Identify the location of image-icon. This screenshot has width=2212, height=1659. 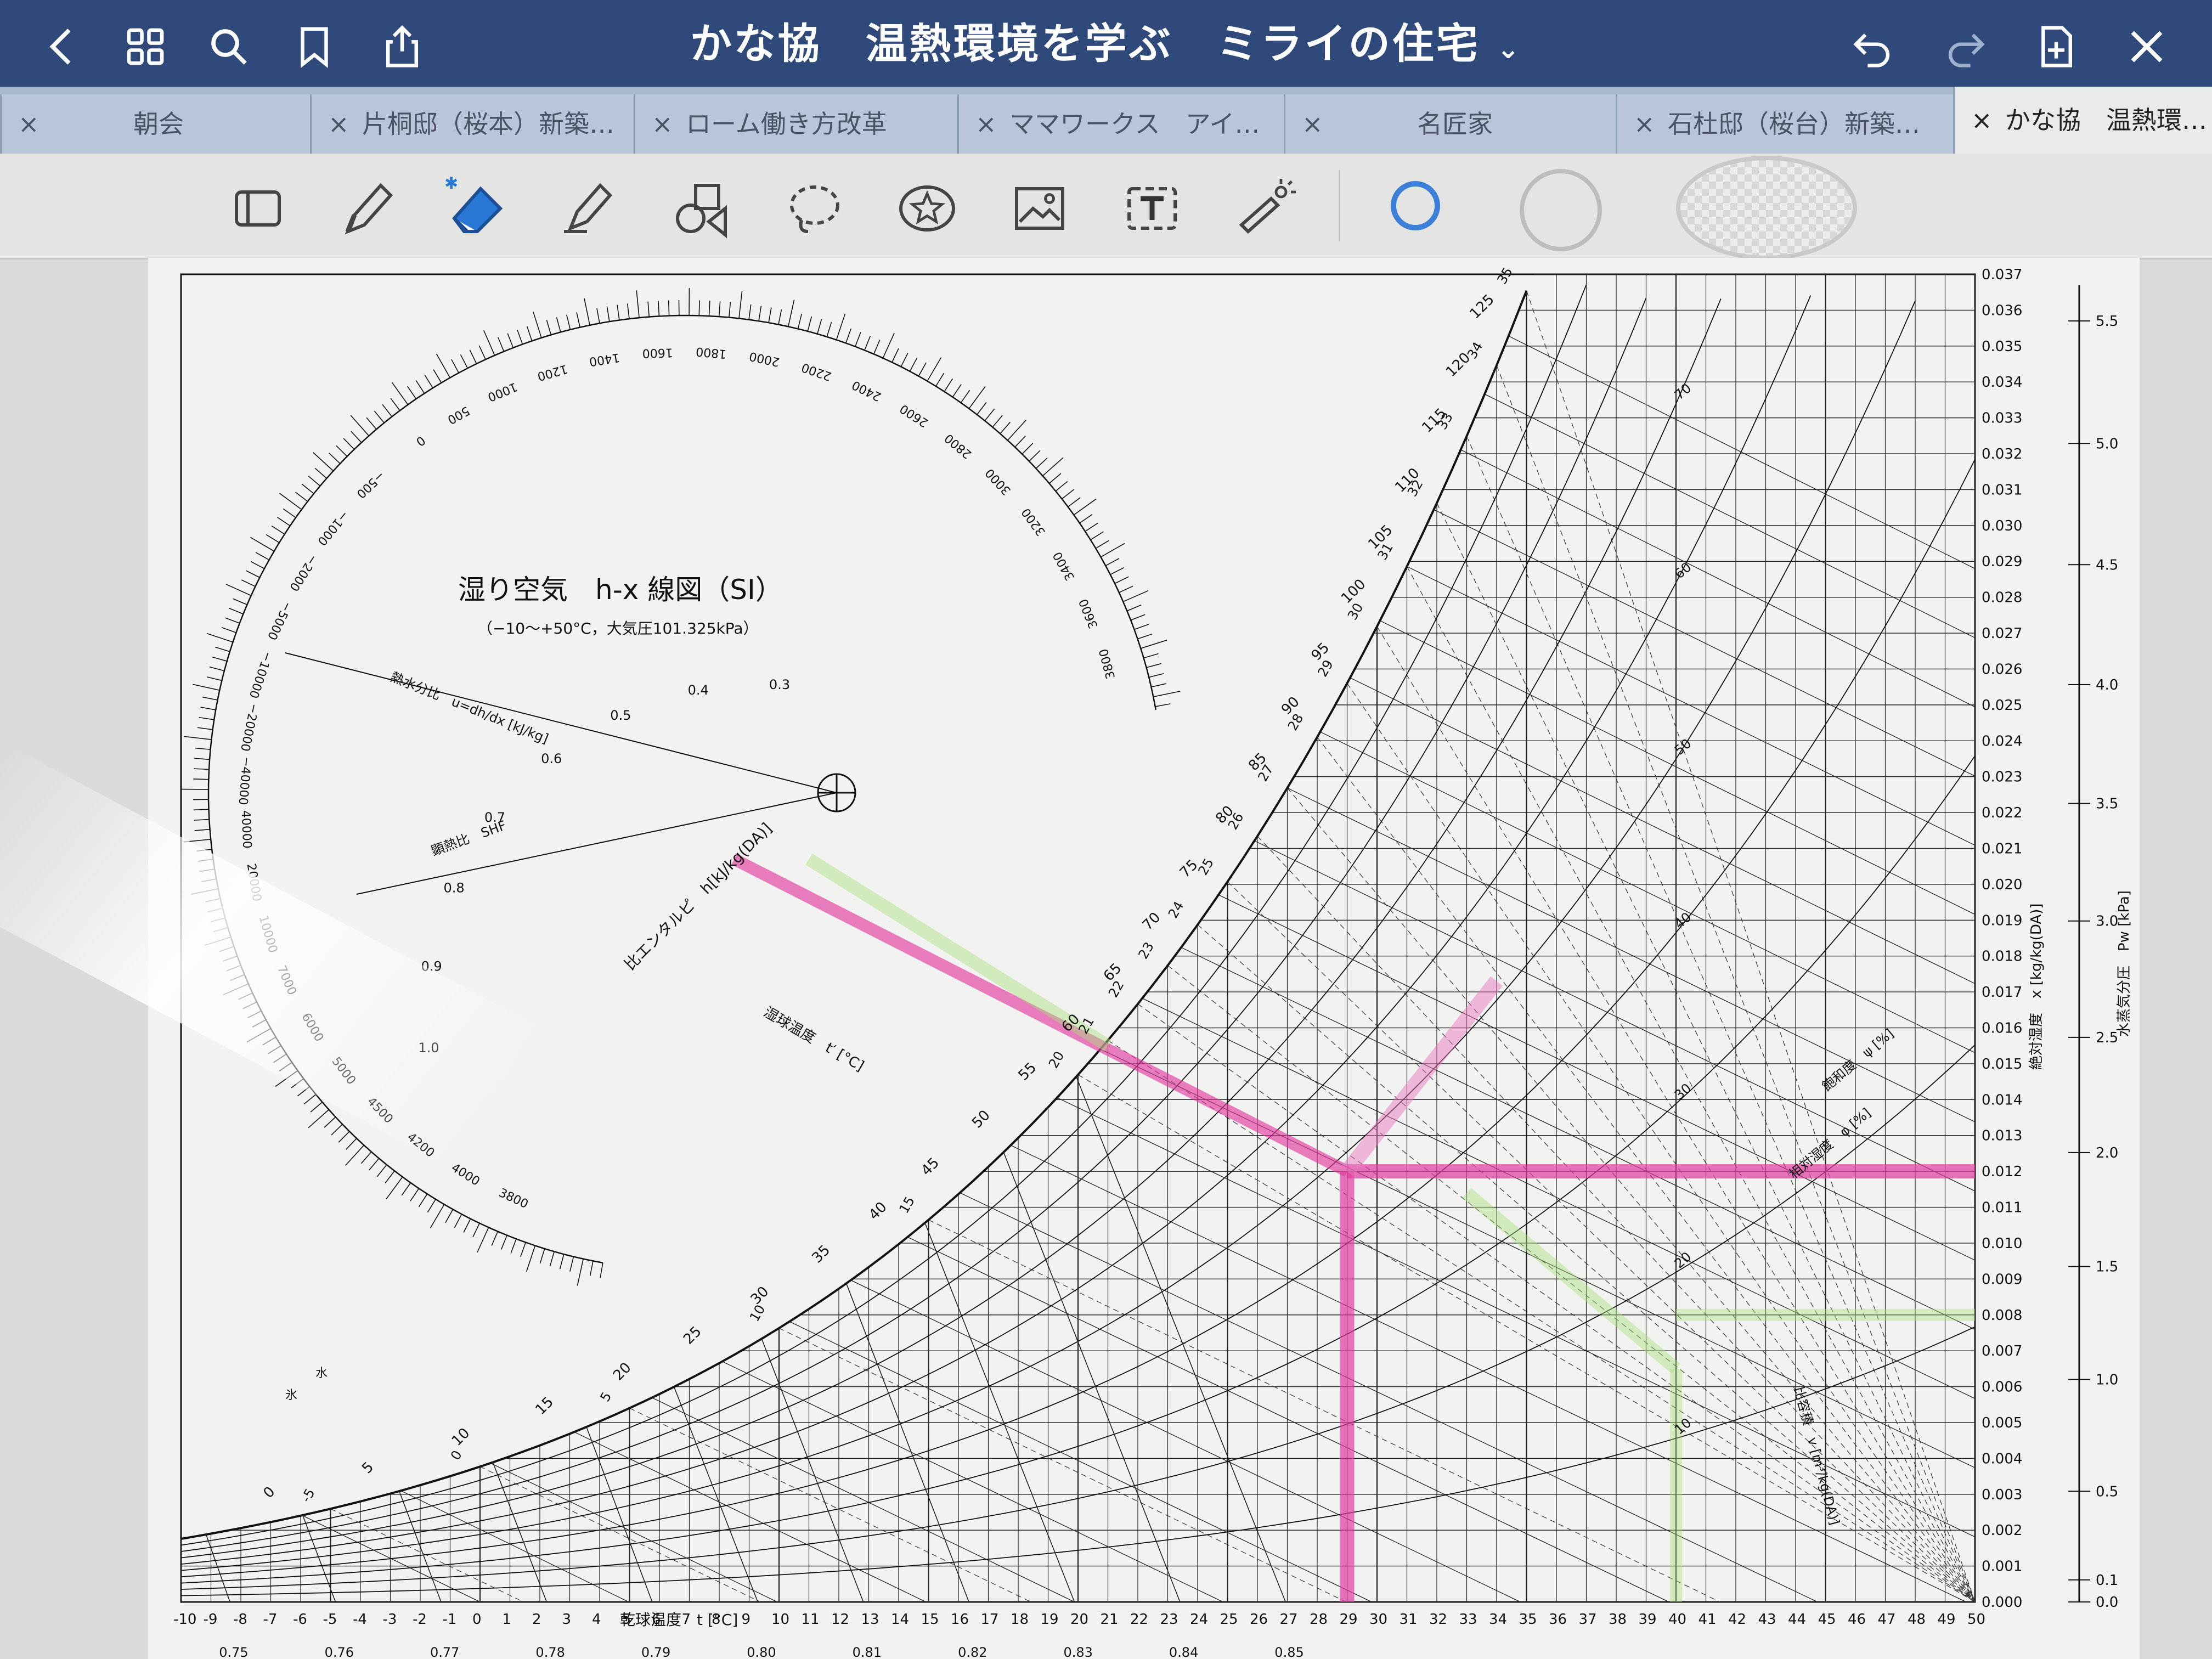
(1040, 208).